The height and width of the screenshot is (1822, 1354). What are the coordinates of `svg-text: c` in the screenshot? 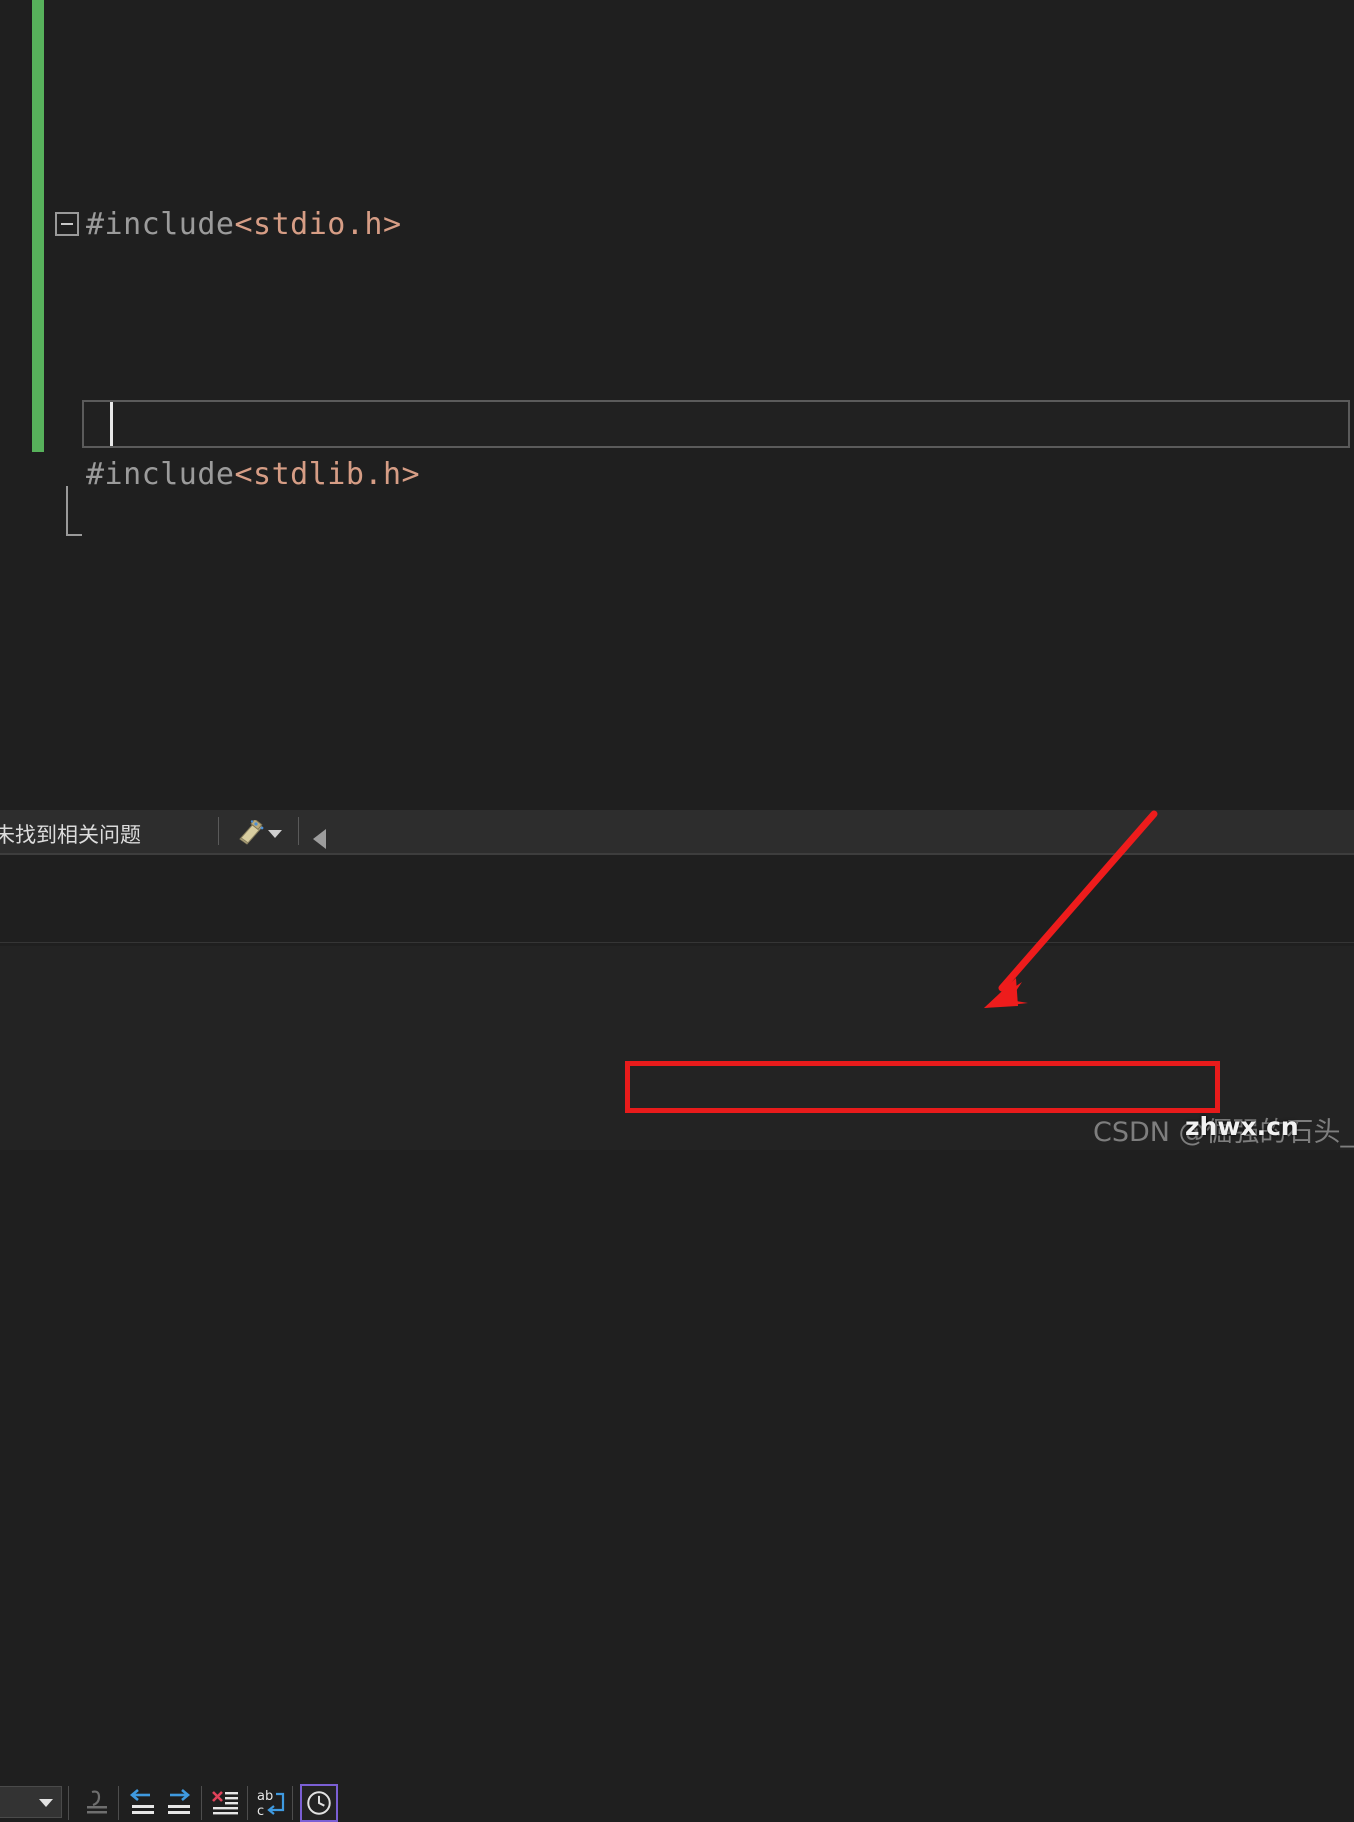 It's located at (260, 1811).